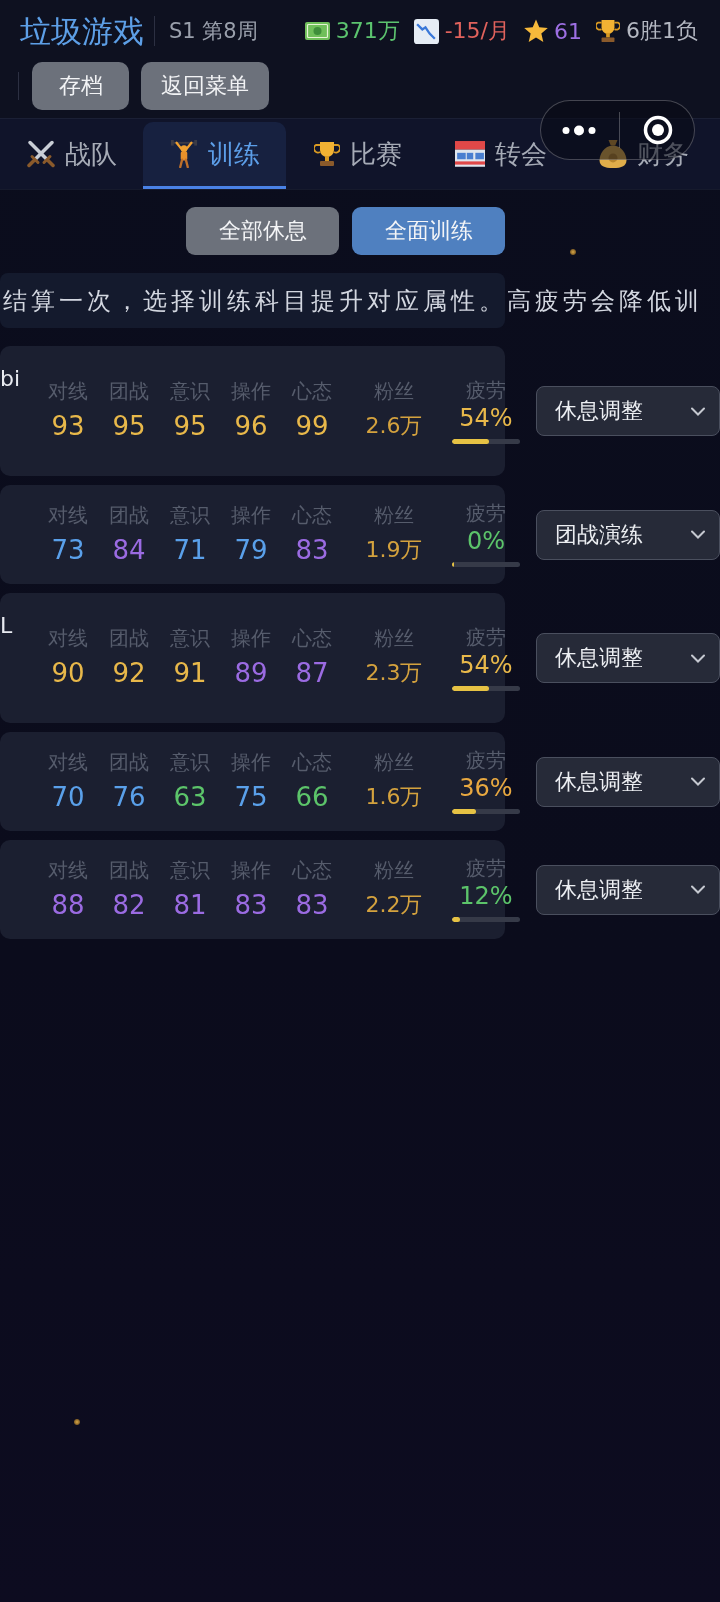 The height and width of the screenshot is (1602, 720). I want to click on stat-value: 89, so click(251, 673).